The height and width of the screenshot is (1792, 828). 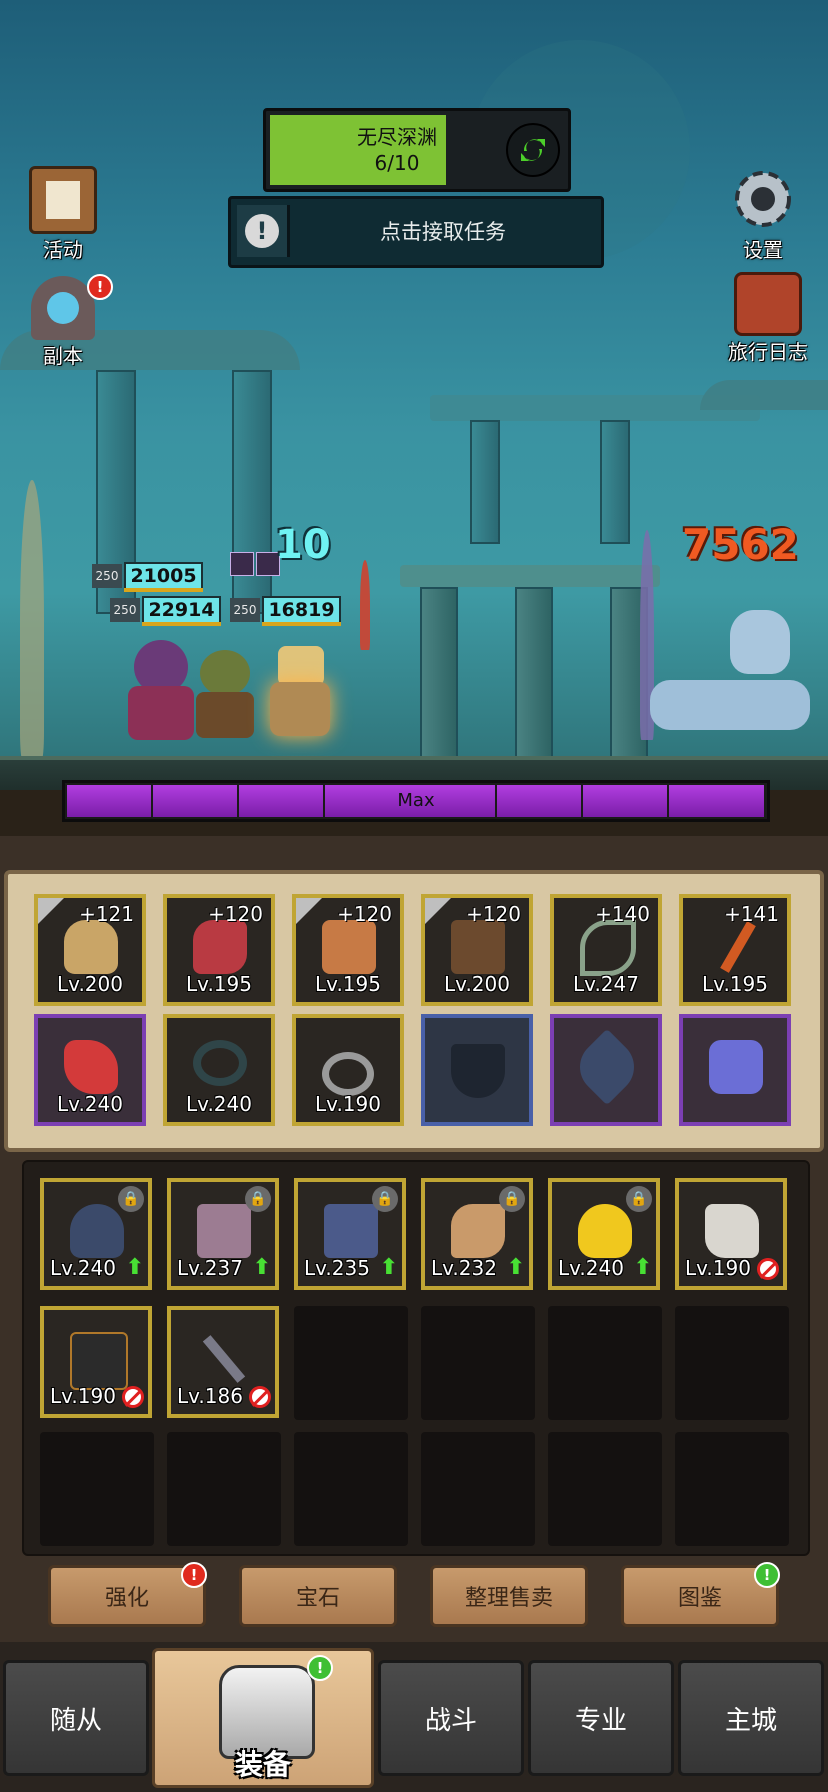 What do you see at coordinates (263, 1718) in the screenshot?
I see `tab-equipment: ! 装备` at bounding box center [263, 1718].